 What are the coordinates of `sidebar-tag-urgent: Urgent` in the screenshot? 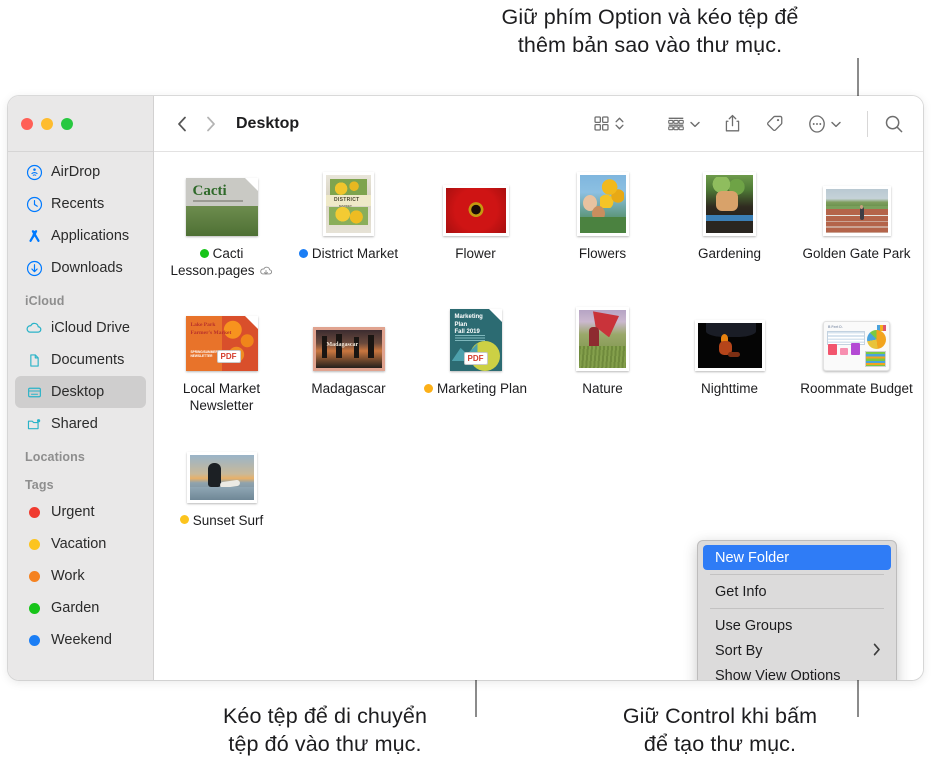 It's located at (80, 512).